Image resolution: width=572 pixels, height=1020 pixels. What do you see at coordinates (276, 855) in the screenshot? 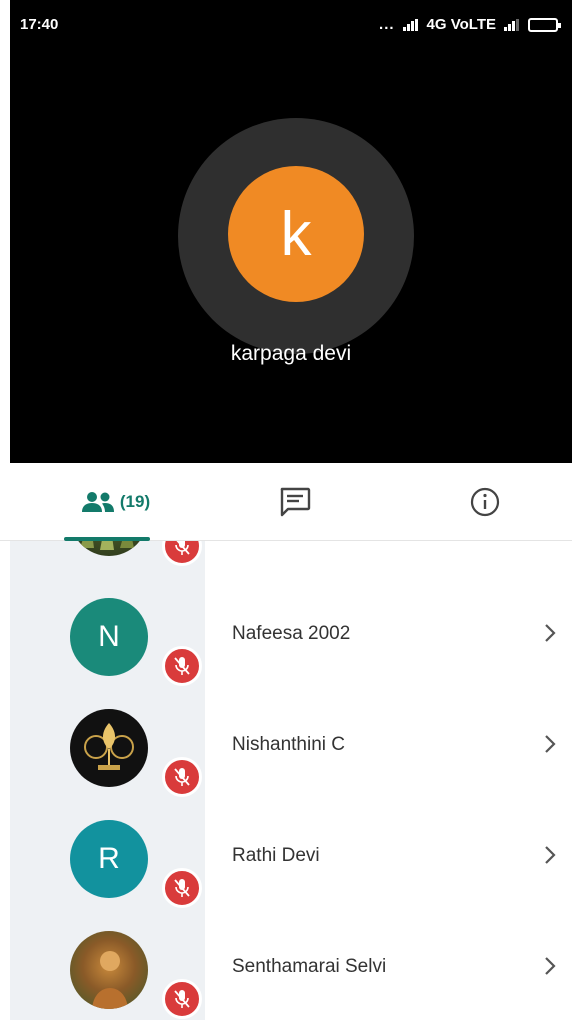
I see `participant-name: Rathi Devi` at bounding box center [276, 855].